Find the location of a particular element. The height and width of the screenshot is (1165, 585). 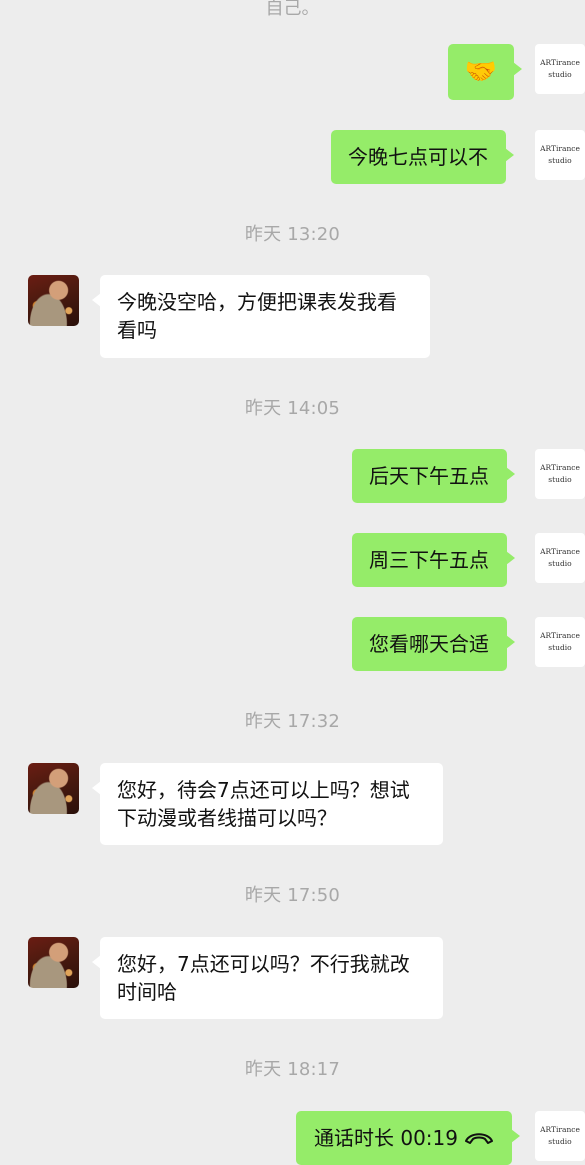

previous-message-fragment: 自己。 is located at coordinates (292, 9).